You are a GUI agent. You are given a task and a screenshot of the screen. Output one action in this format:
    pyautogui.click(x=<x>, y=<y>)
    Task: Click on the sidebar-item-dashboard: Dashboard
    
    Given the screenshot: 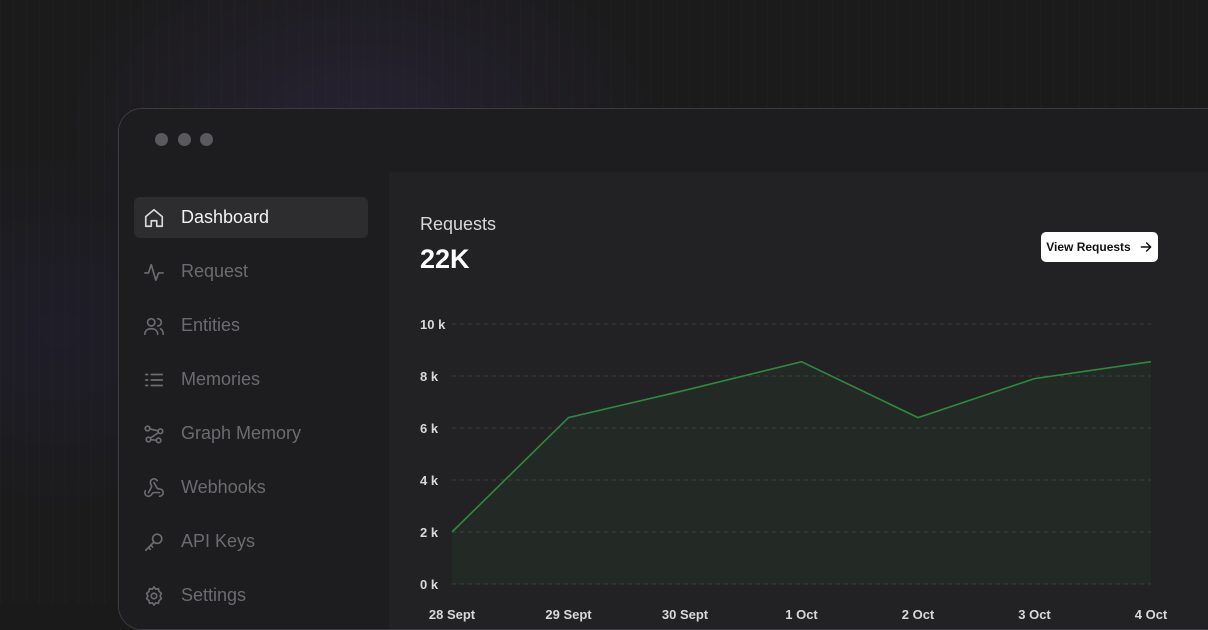 What is the action you would take?
    pyautogui.click(x=251, y=217)
    